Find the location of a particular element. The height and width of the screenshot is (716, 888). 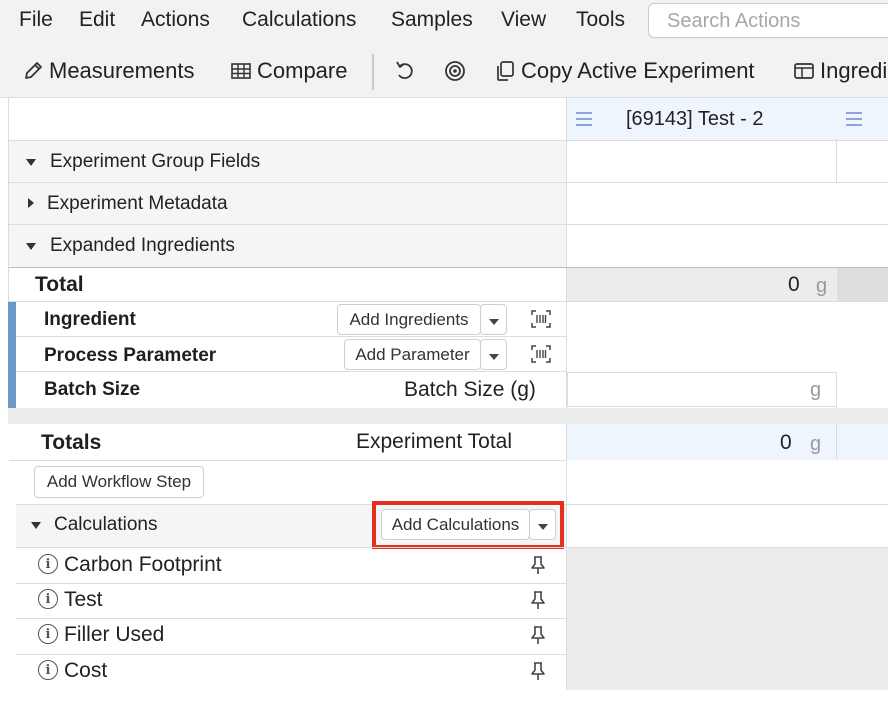

total-label: Total is located at coordinates (59, 284).